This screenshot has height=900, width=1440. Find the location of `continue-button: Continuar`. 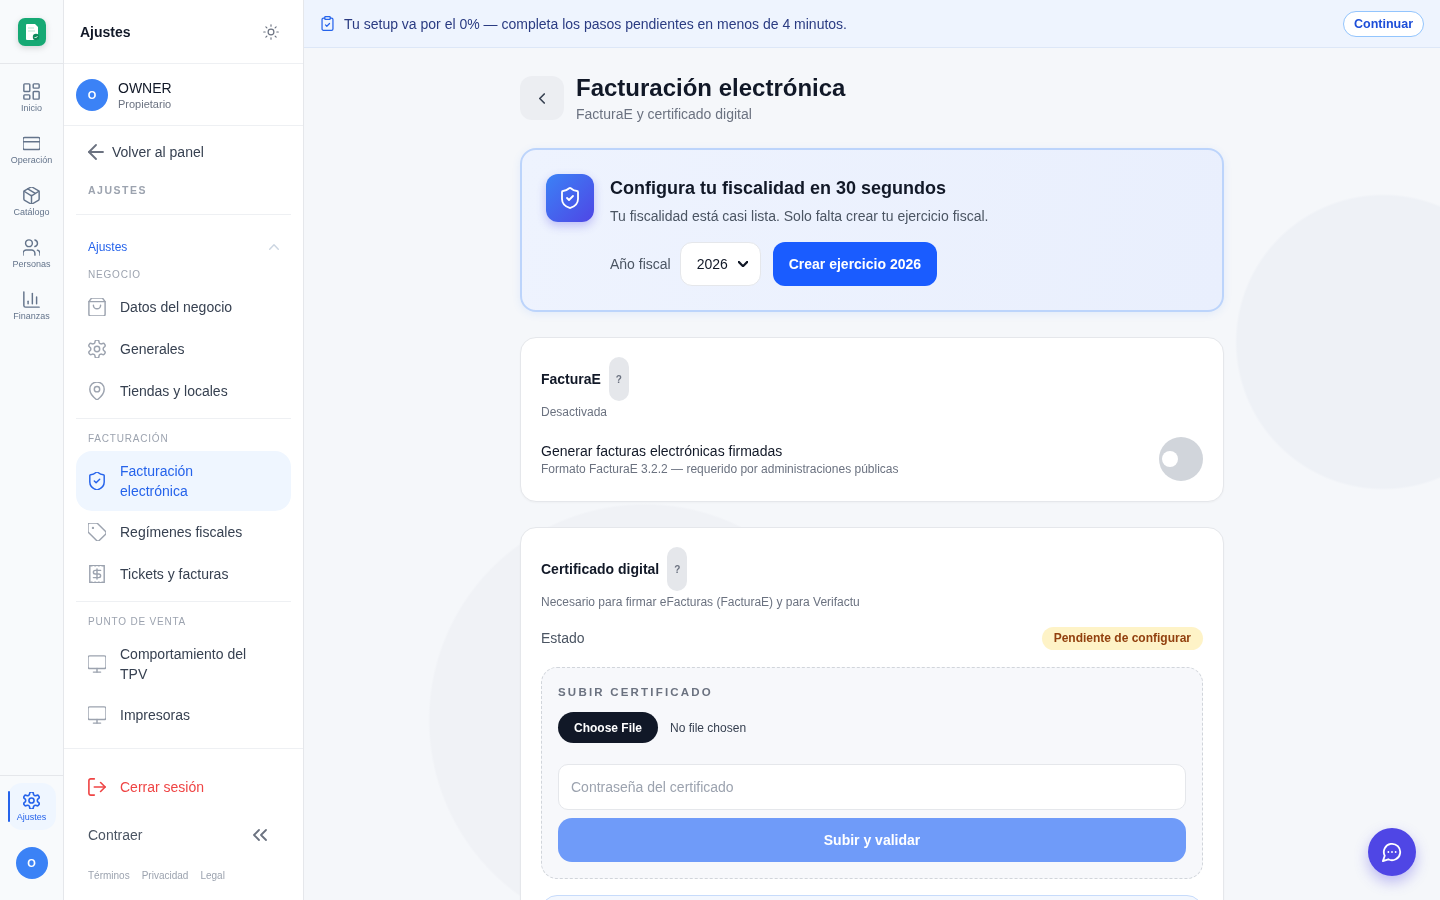

continue-button: Continuar is located at coordinates (1383, 23).